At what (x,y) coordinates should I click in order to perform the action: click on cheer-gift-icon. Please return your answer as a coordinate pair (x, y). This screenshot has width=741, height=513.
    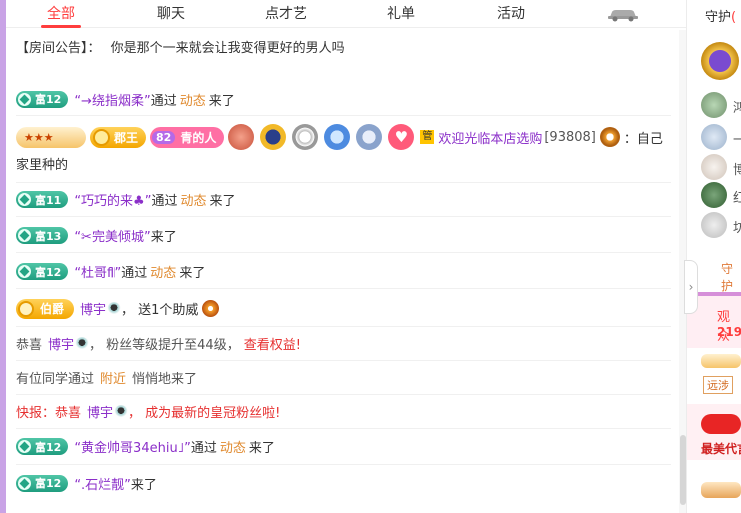
    Looking at the image, I should click on (211, 308).